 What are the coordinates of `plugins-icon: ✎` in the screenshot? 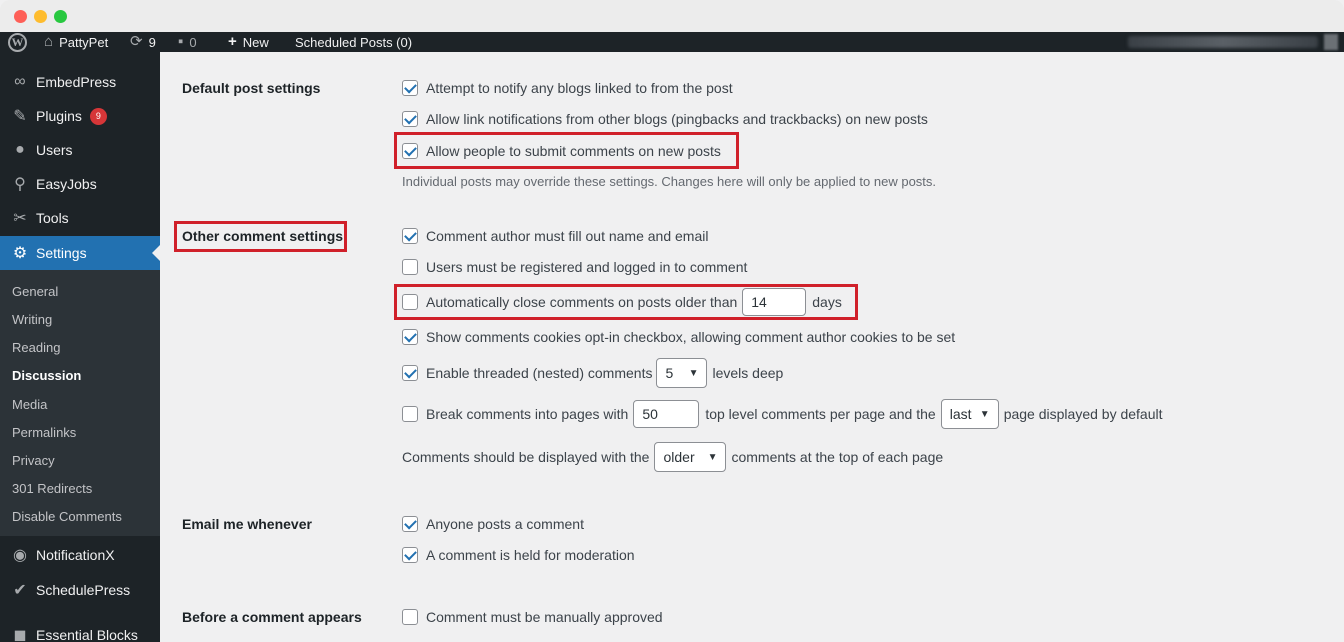 It's located at (20, 116).